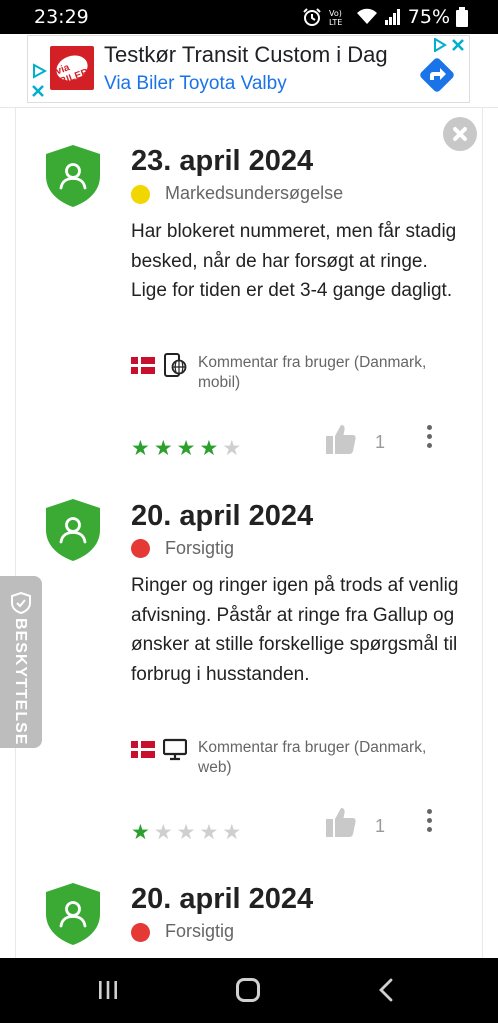  What do you see at coordinates (61, 17) in the screenshot?
I see `status-time: 23:29` at bounding box center [61, 17].